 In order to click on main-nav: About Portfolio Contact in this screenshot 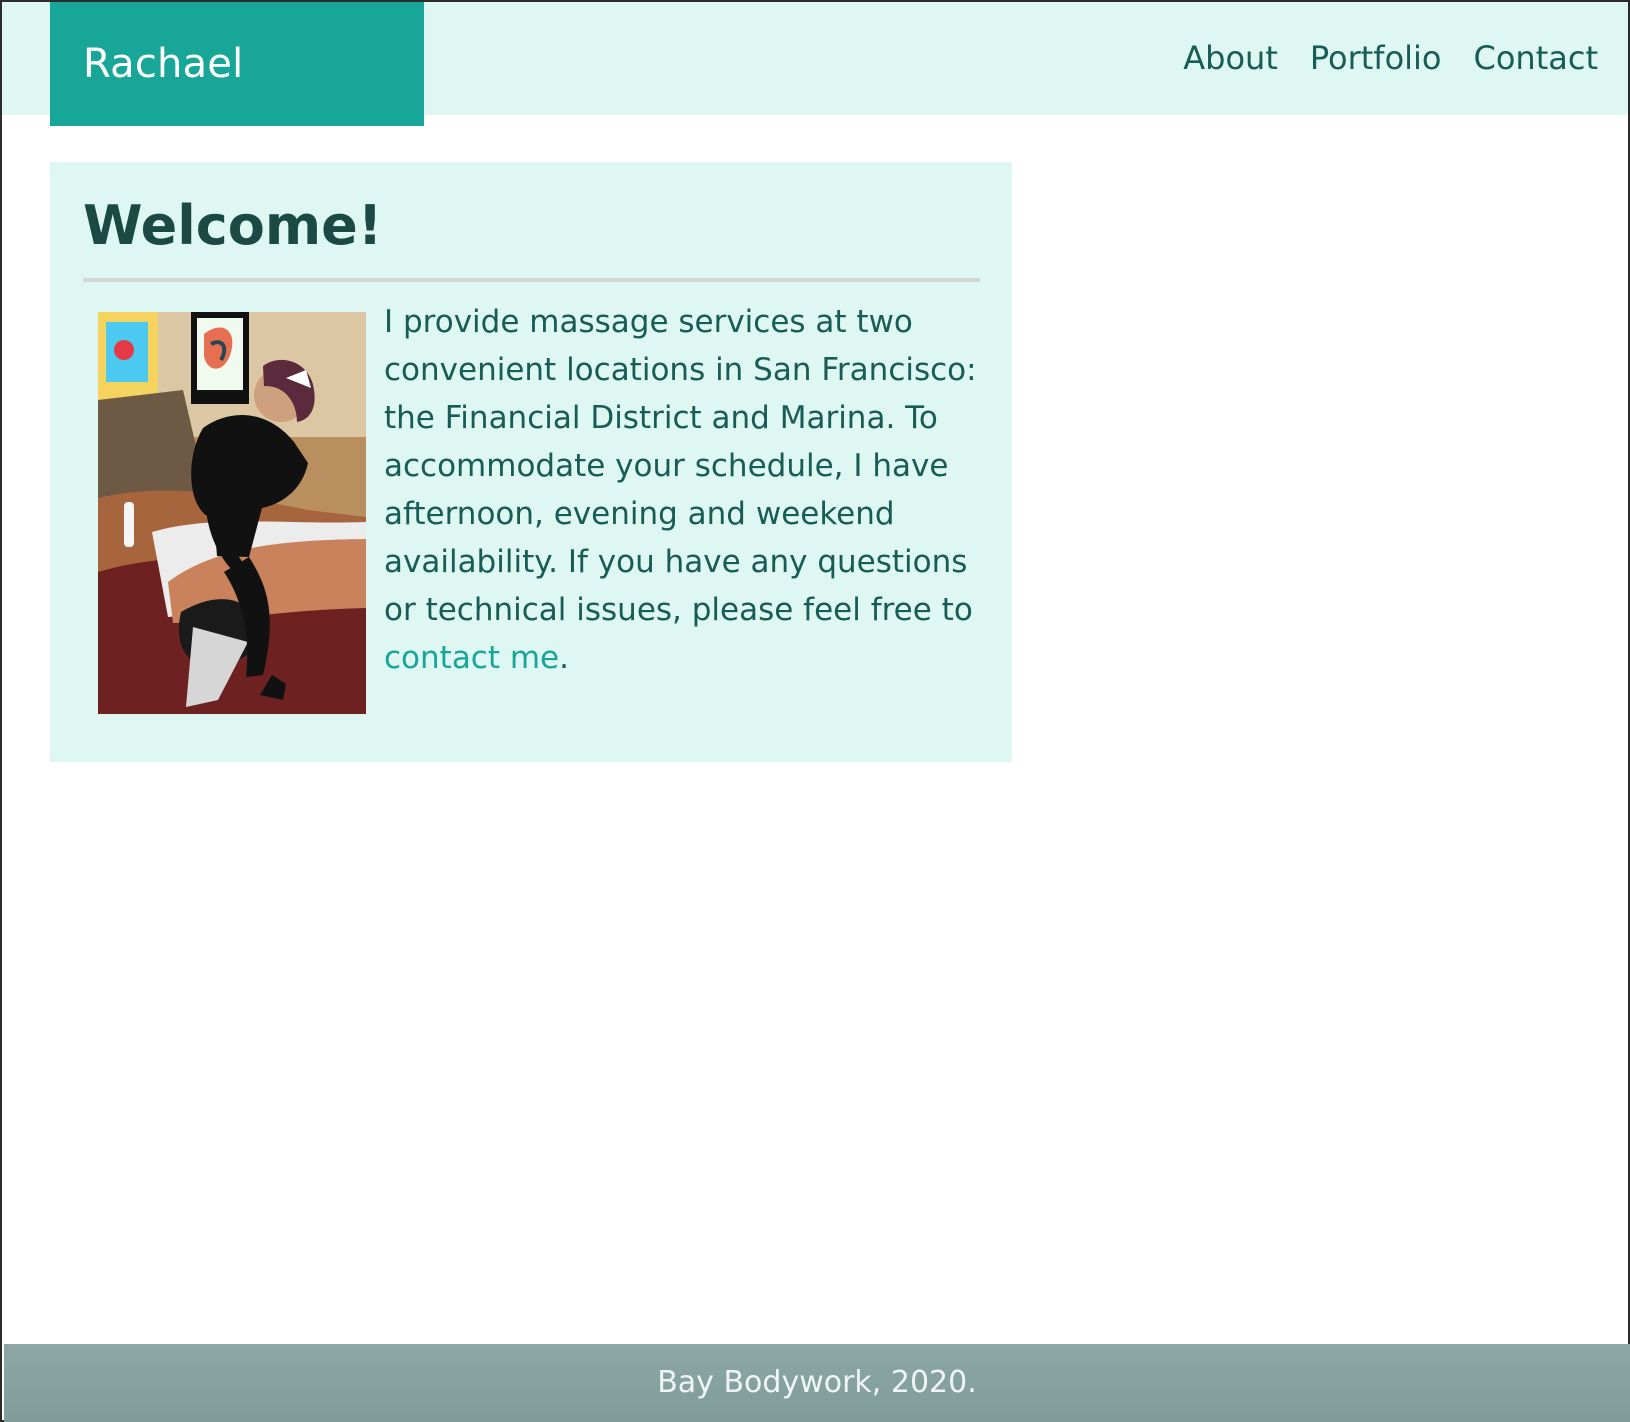, I will do `click(1390, 58)`.